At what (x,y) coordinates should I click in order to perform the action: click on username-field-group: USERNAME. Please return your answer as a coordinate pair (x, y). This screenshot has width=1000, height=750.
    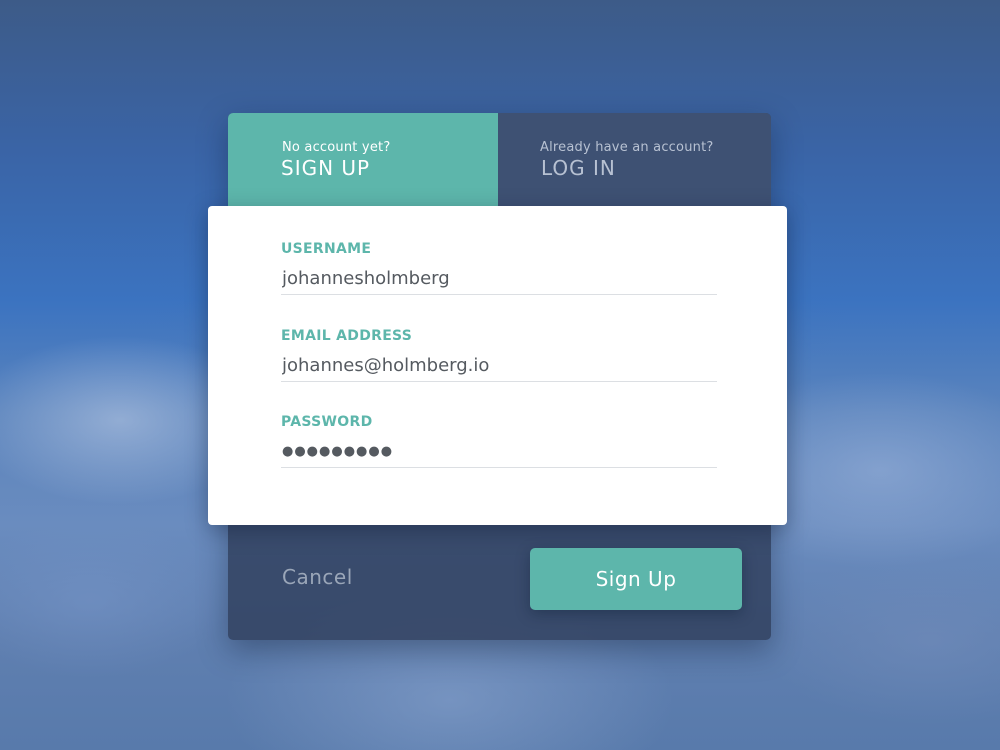
    Looking at the image, I should click on (499, 272).